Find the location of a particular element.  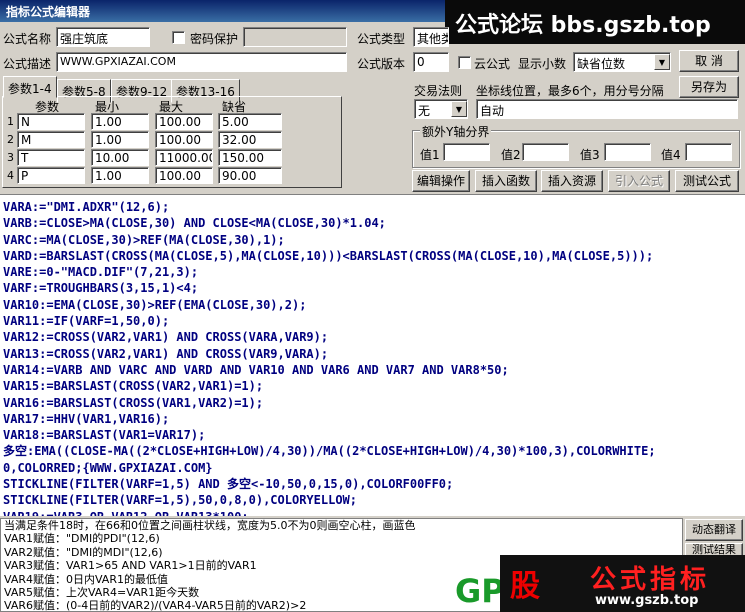

param-name-input: N is located at coordinates (51, 121).